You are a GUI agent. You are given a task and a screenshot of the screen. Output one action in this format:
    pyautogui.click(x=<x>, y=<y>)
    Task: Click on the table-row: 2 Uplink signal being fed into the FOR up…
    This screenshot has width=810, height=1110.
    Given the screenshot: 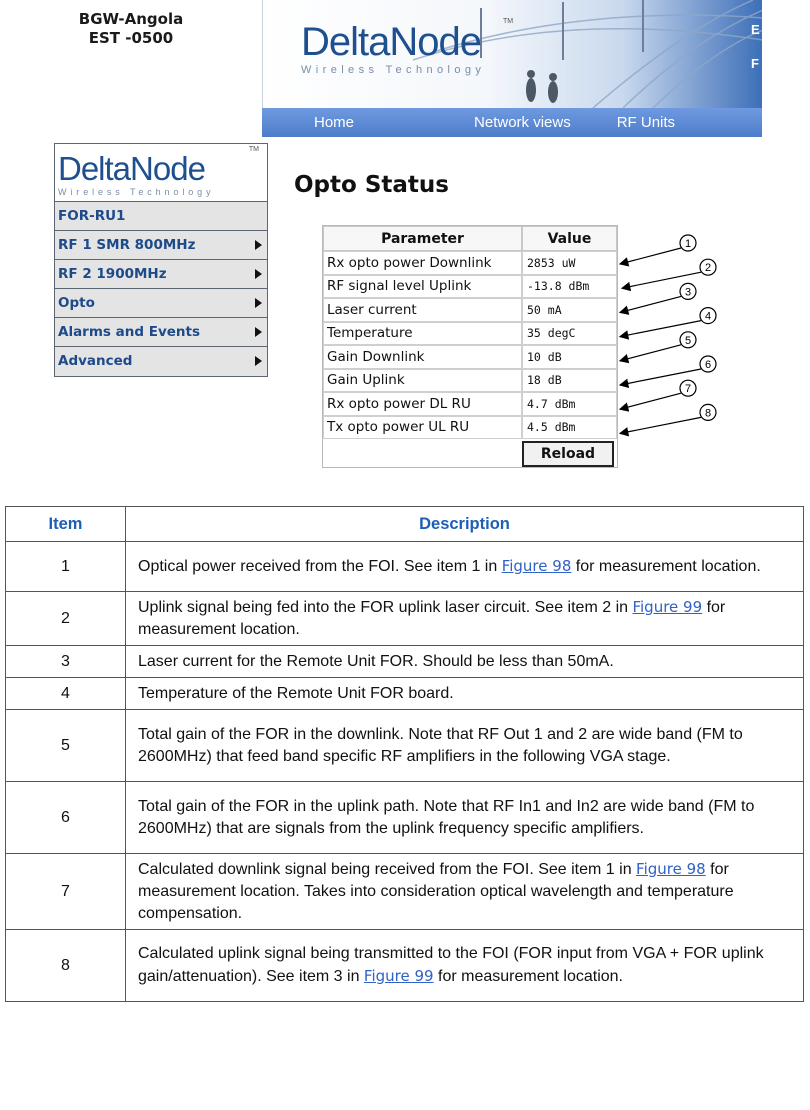 What is the action you would take?
    pyautogui.click(x=404, y=618)
    